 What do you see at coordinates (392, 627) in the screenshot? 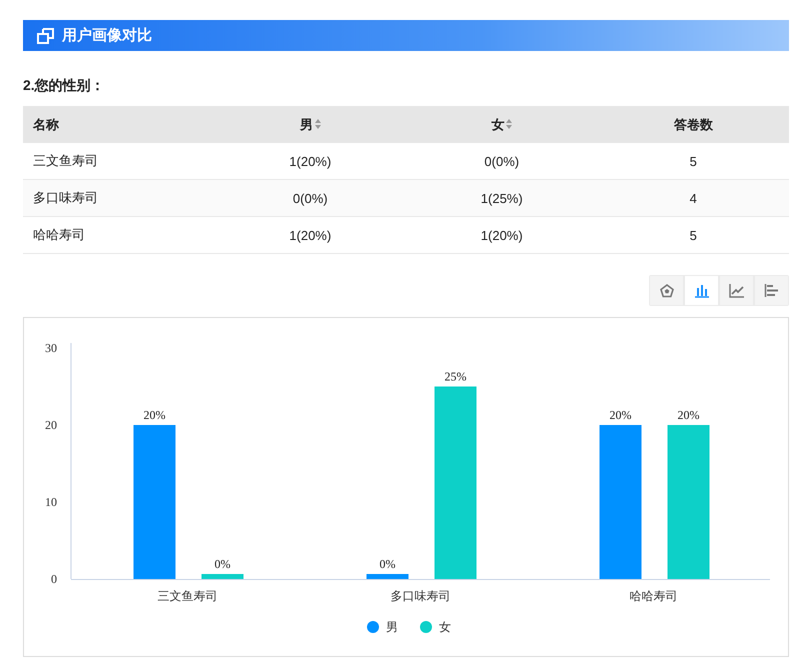
I see `legend-label: 男` at bounding box center [392, 627].